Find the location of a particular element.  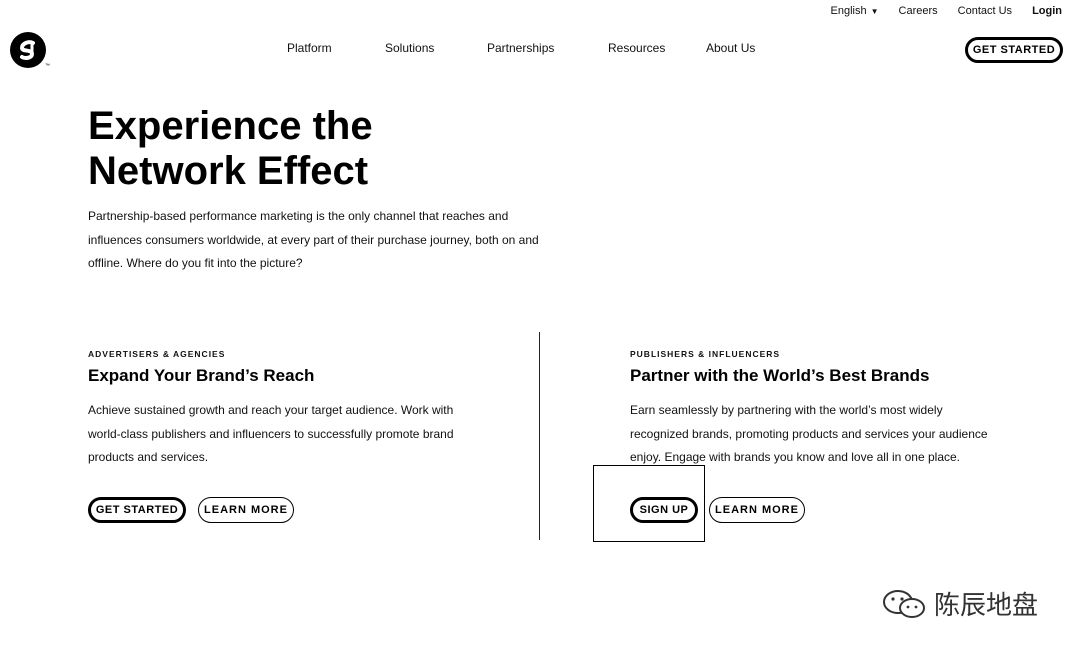

trademark-icon: ™ is located at coordinates (47, 66).